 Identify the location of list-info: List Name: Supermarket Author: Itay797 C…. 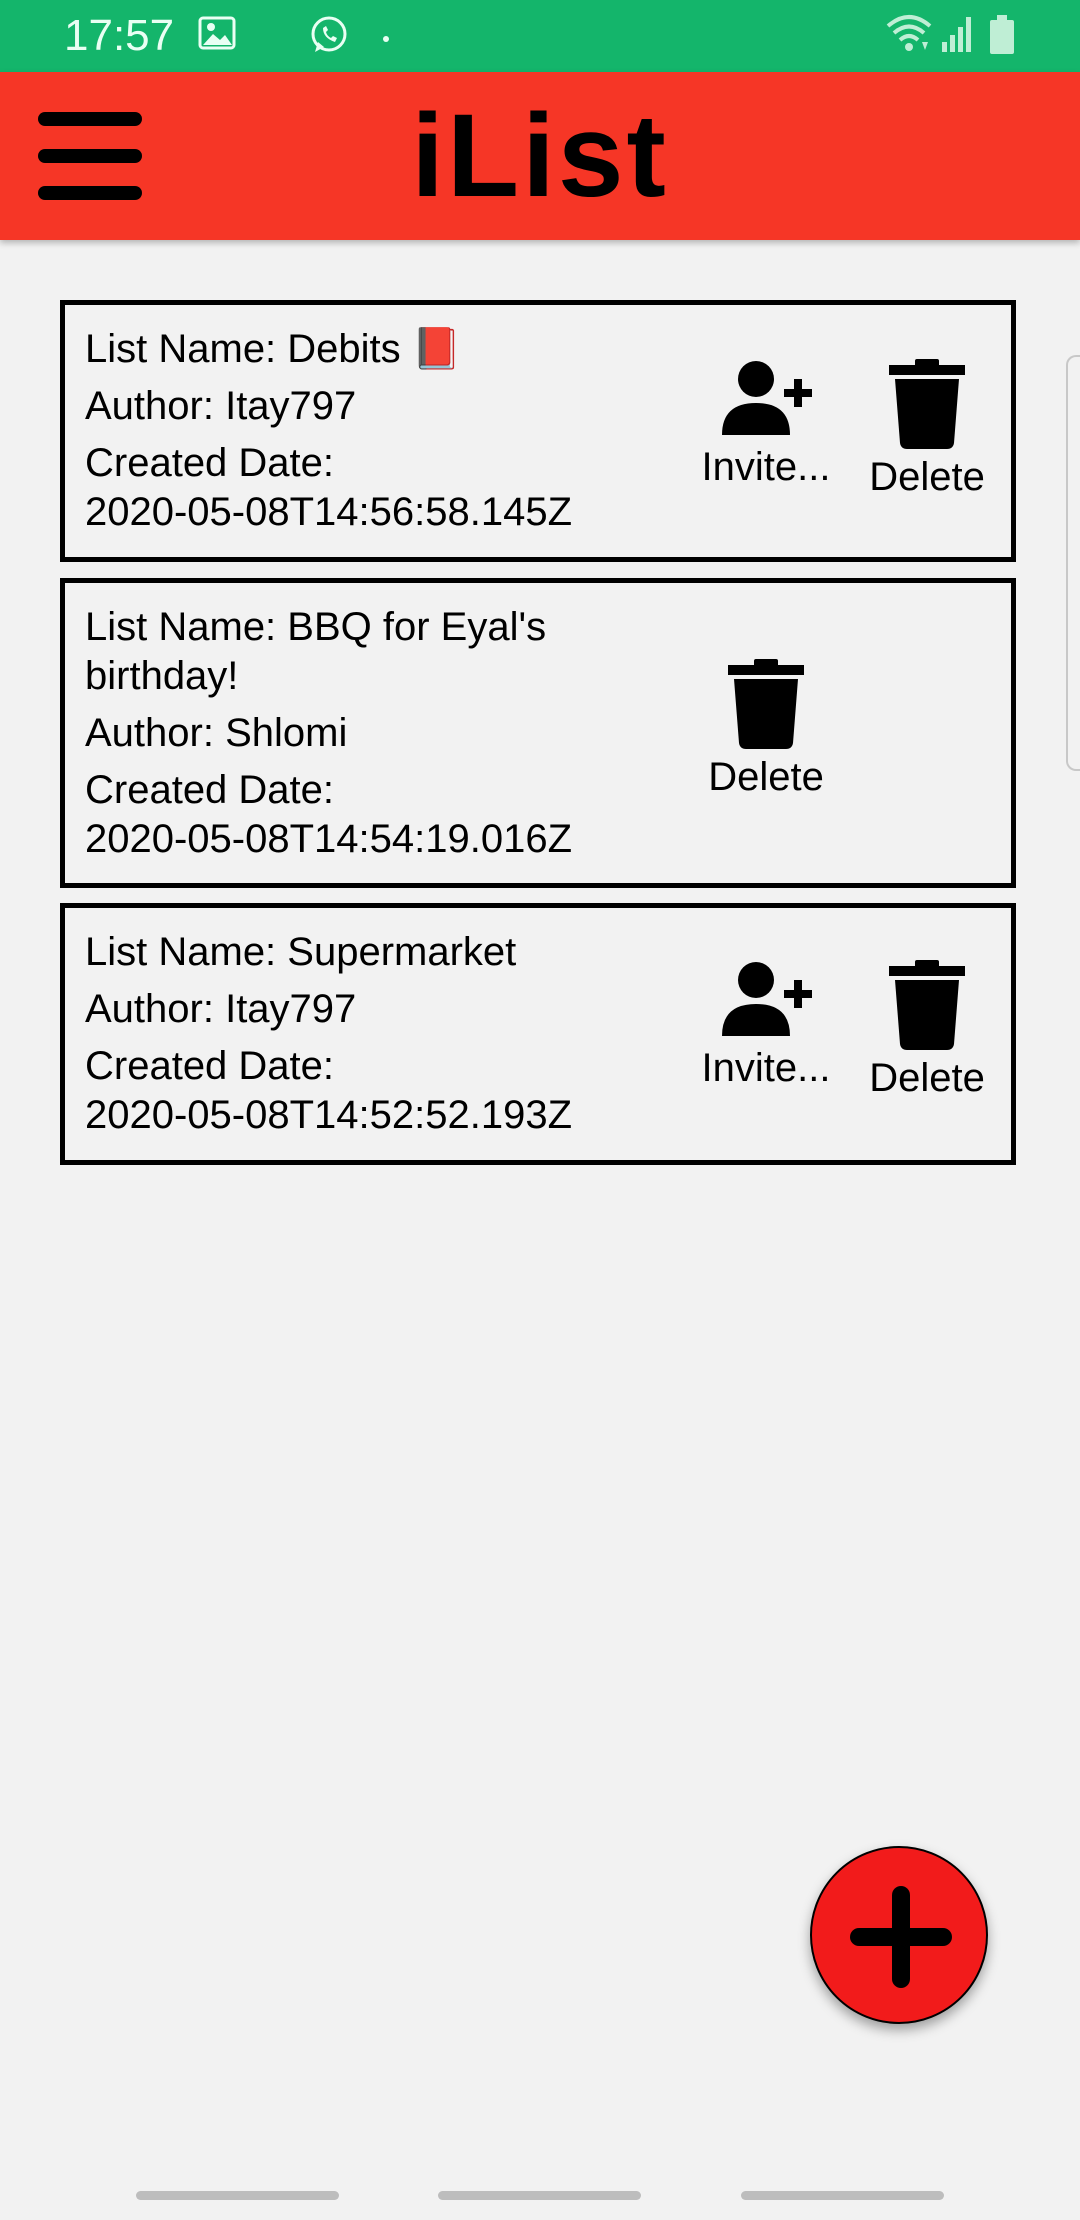
(385, 1034).